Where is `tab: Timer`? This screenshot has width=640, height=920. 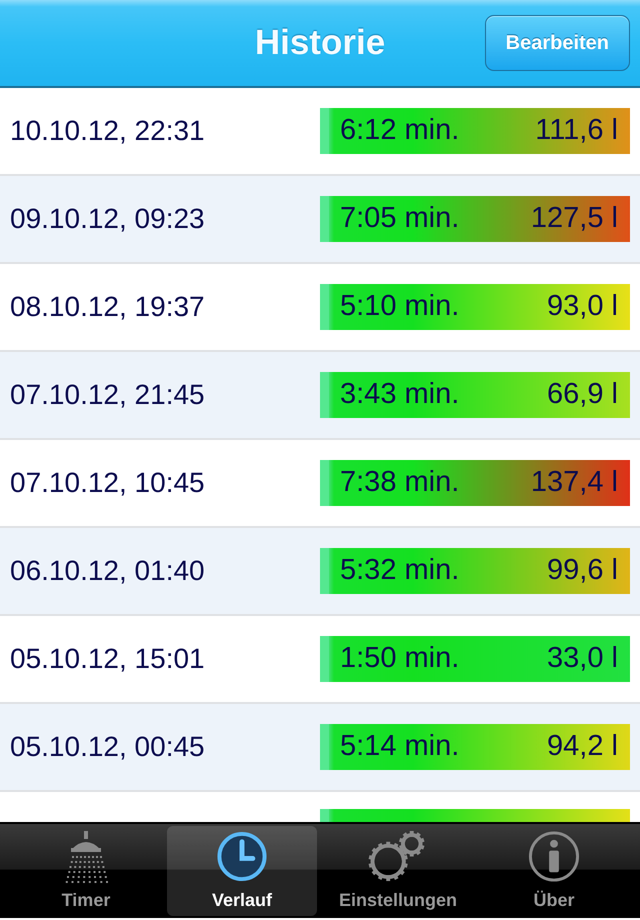
tab: Timer is located at coordinates (86, 871).